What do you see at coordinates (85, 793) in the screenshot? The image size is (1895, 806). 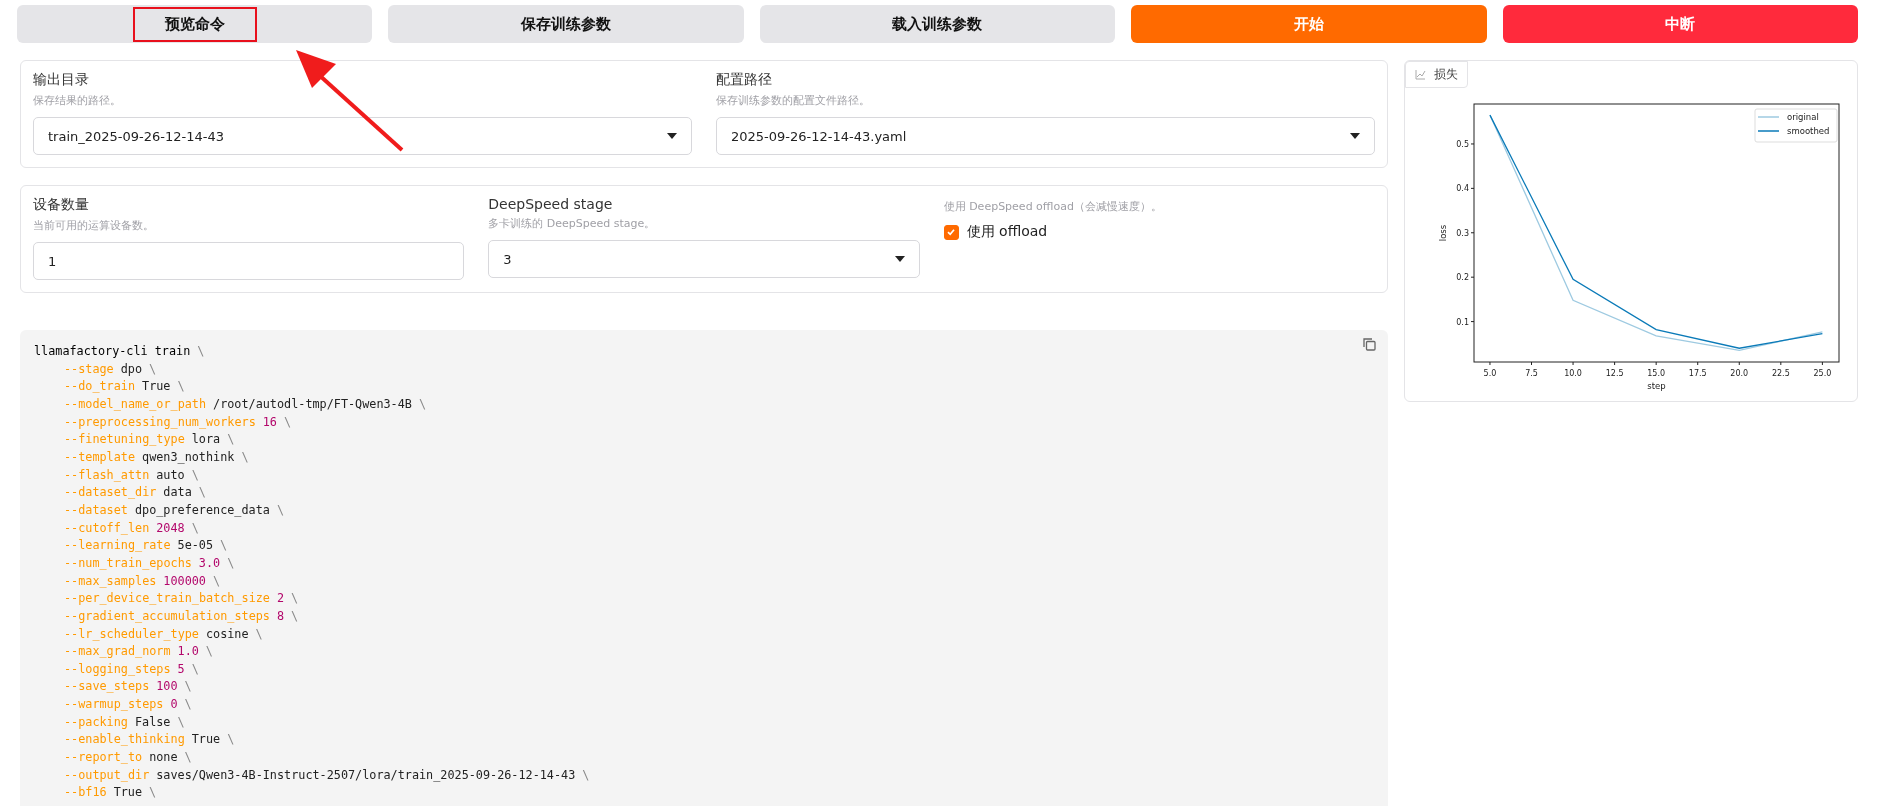 I see `option-name: --bf16` at bounding box center [85, 793].